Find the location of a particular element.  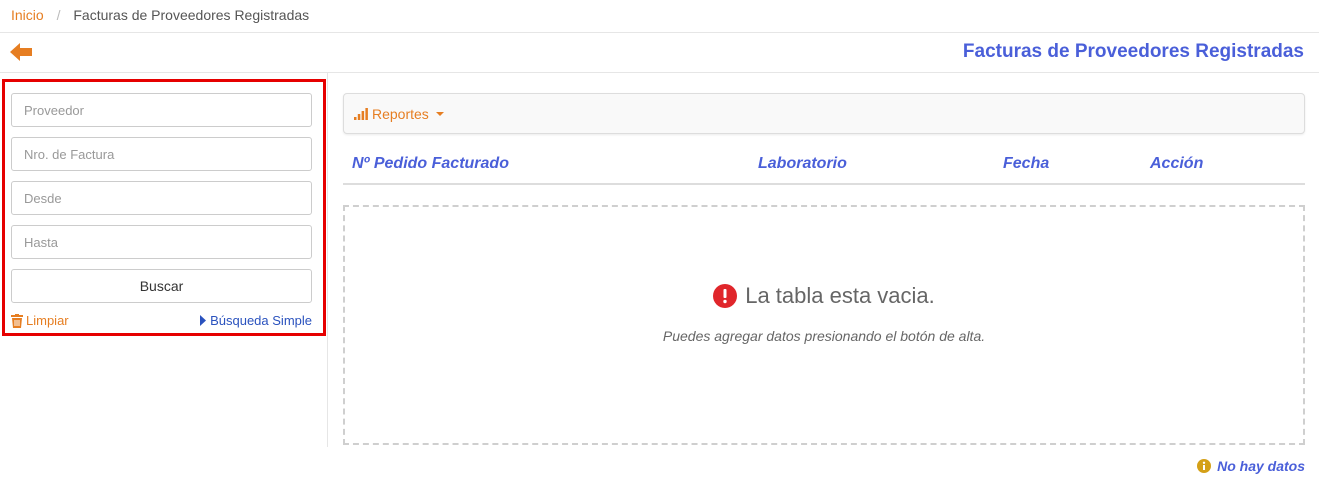

advanced-search-panel: Buscar Limpiar Búsqueda Simple is located at coordinates (164, 207).